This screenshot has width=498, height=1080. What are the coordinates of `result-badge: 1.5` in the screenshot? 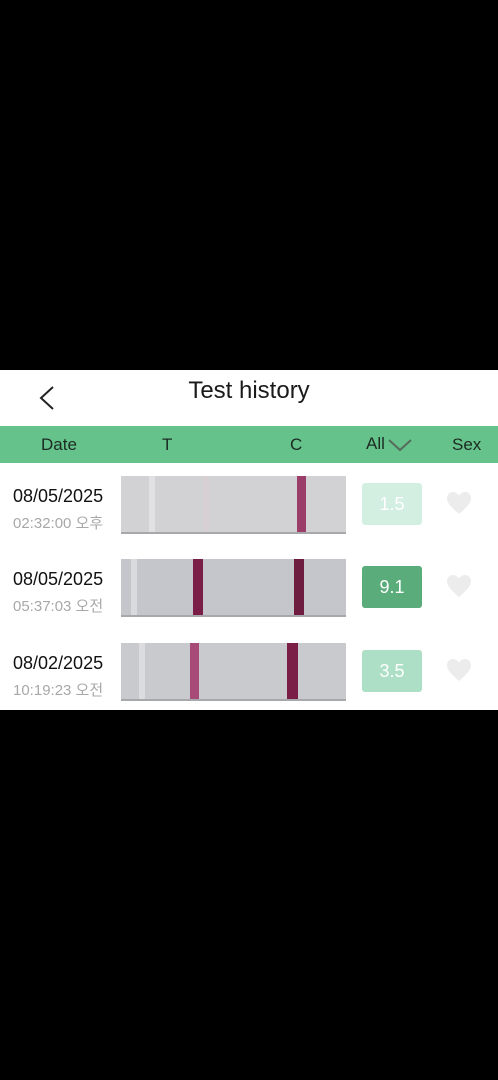 It's located at (392, 504).